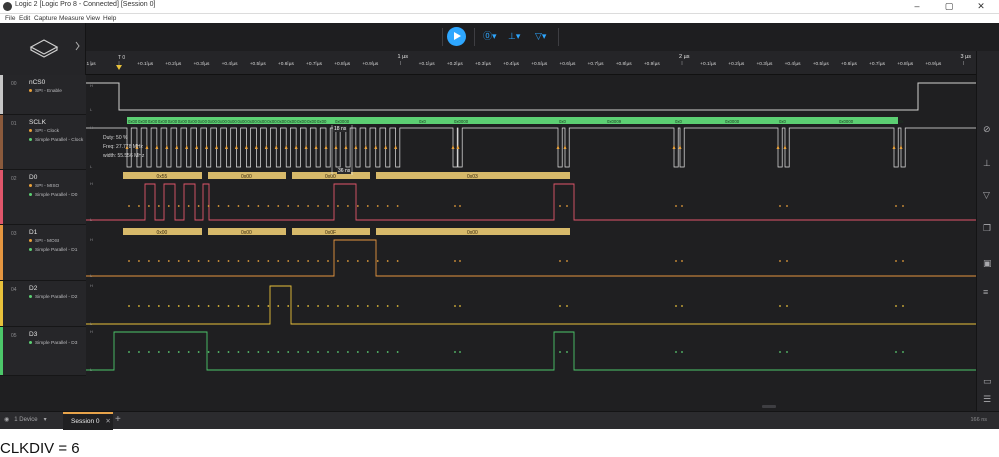 The height and width of the screenshot is (457, 999). I want to click on ruler-tick-label: +0.2 µs, so click(736, 64).